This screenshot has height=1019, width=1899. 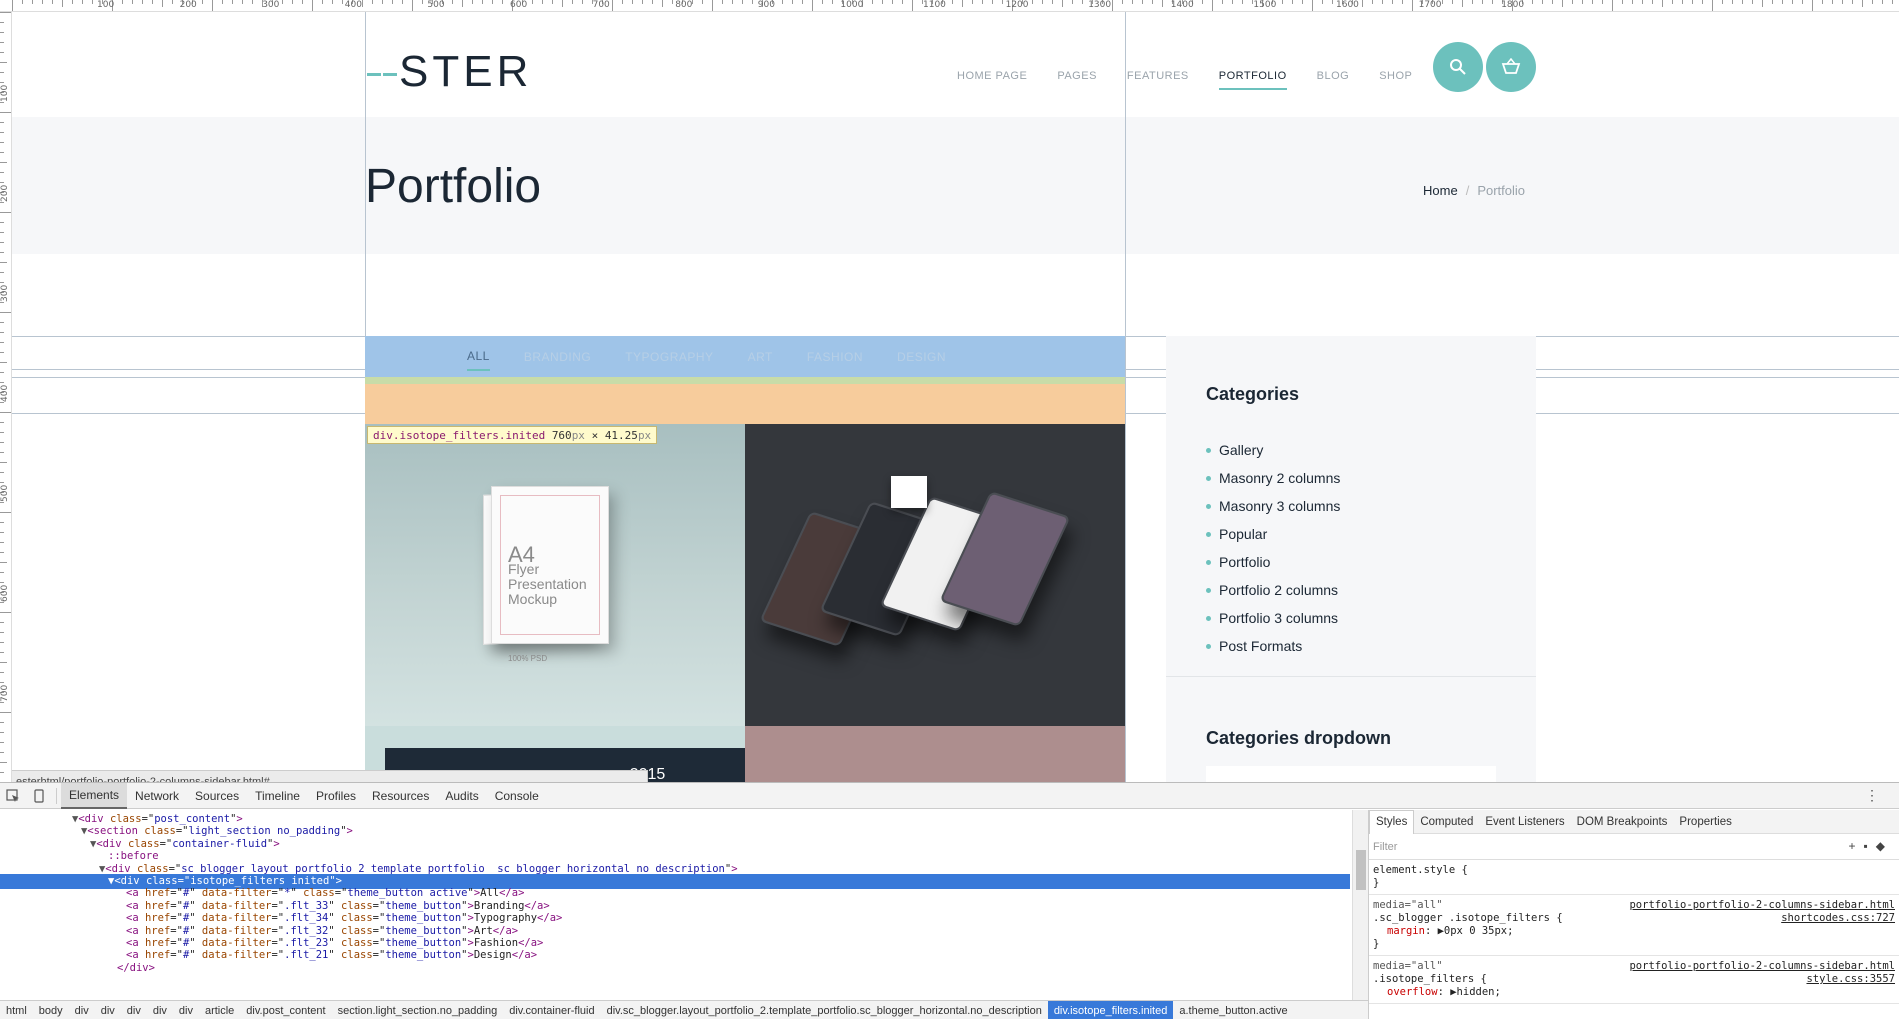 What do you see at coordinates (1440, 190) in the screenshot?
I see `breadcrumb-home: Home` at bounding box center [1440, 190].